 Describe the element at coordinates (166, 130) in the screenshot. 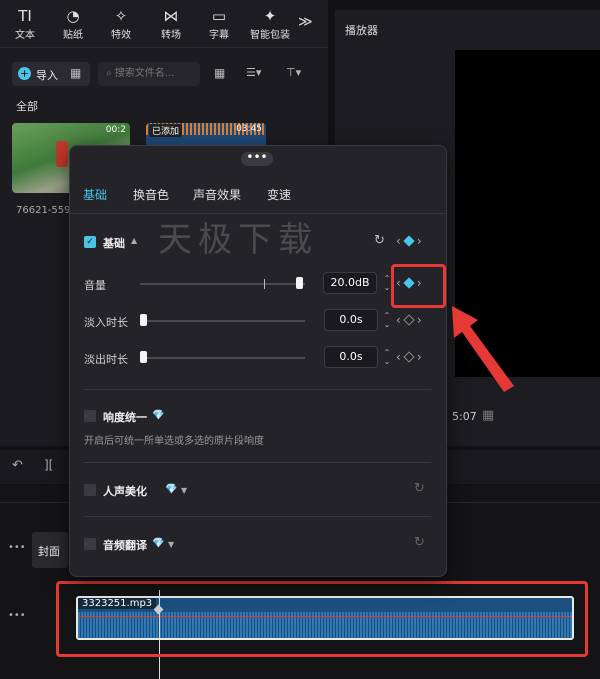

I see `added-badge: 已添加` at that location.